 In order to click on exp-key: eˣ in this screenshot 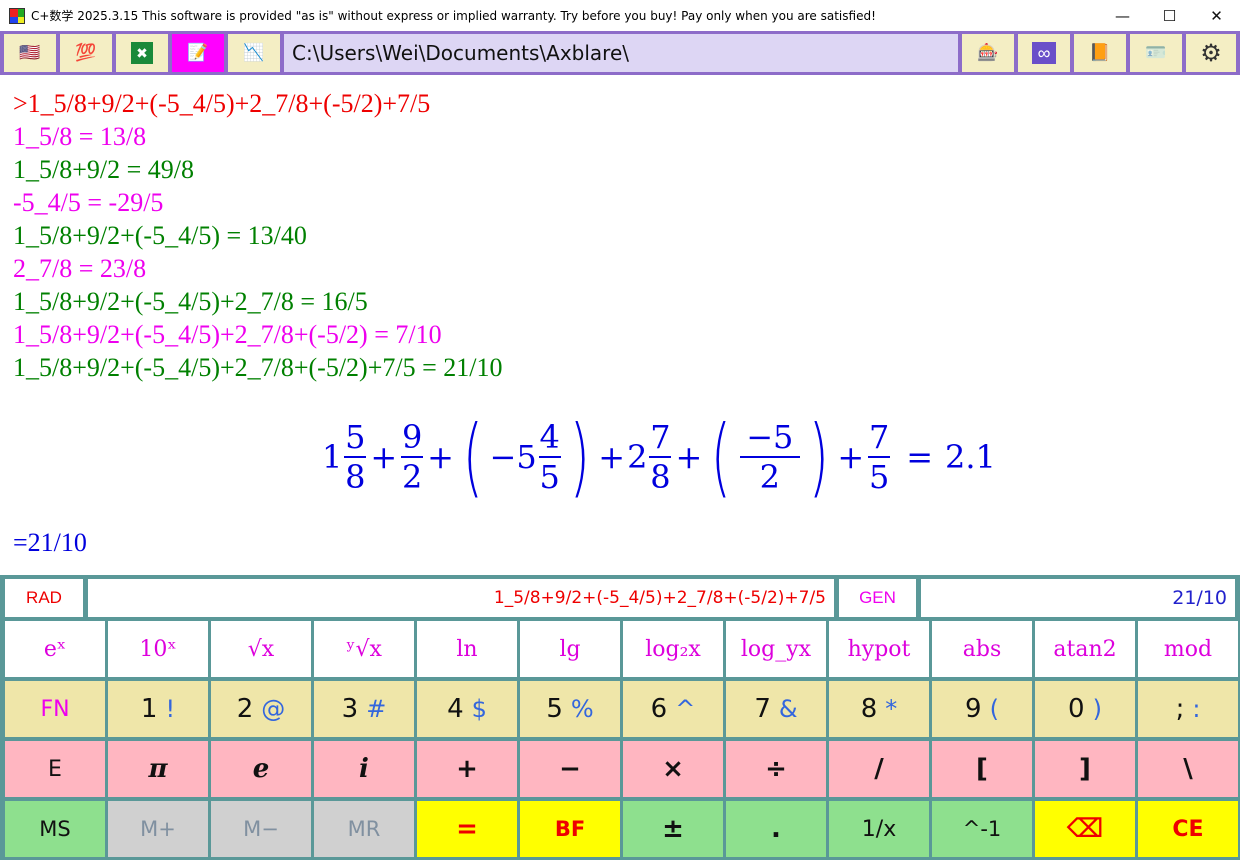, I will do `click(55, 649)`.